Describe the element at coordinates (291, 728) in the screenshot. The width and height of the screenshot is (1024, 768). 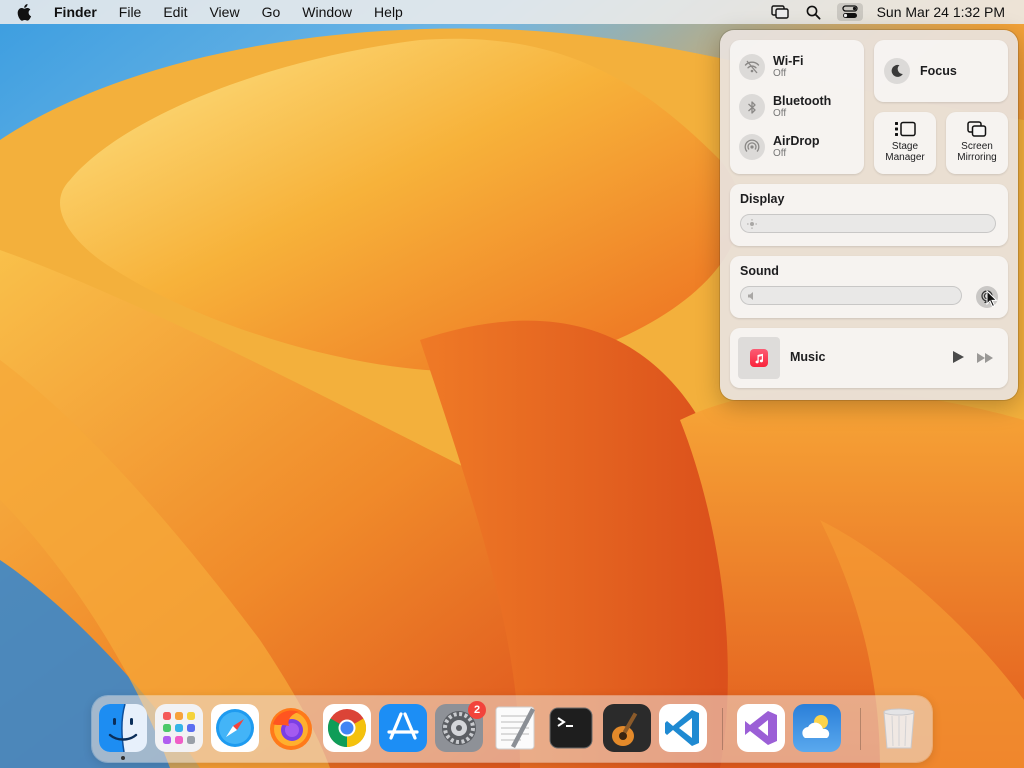
I see `firefox-icon` at that location.